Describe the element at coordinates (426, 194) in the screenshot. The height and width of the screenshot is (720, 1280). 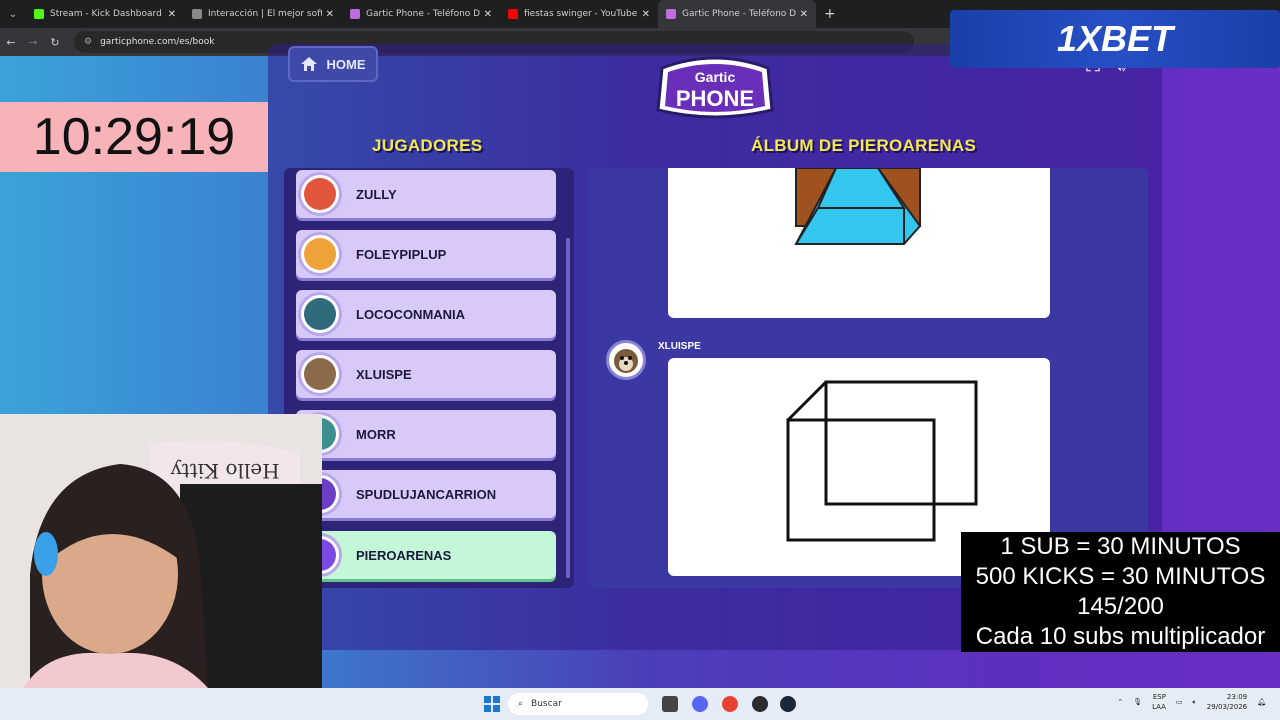
I see `player-item: ZULLY` at that location.